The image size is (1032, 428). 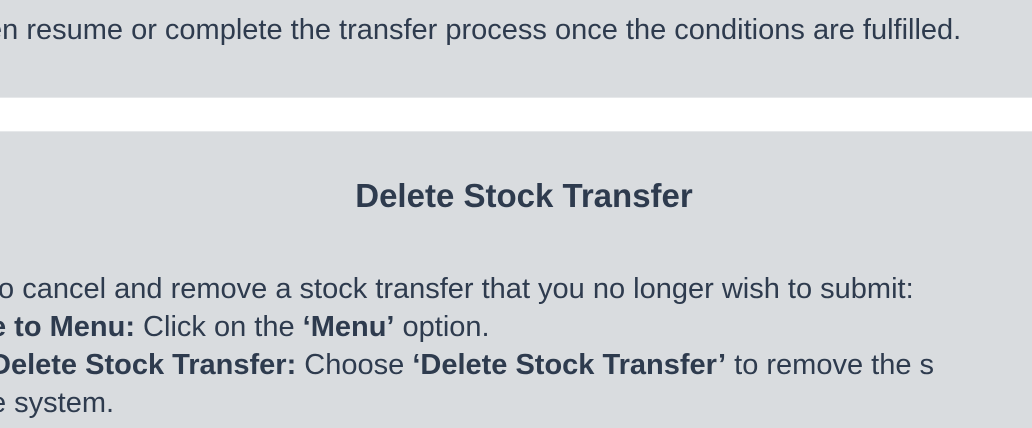 I want to click on step-highlight: ‘Menu’, so click(x=348, y=327).